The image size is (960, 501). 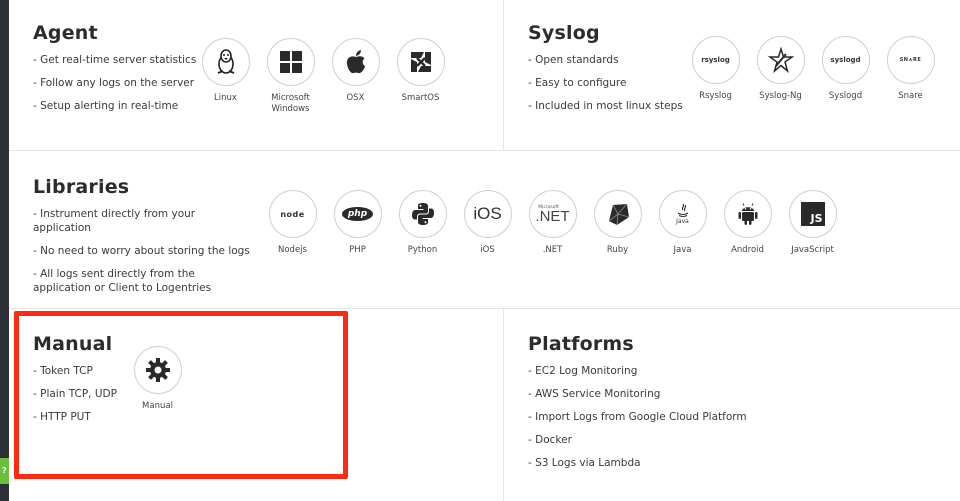 What do you see at coordinates (106, 106) in the screenshot?
I see `agent-bullet: - Setup alerting in real-time` at bounding box center [106, 106].